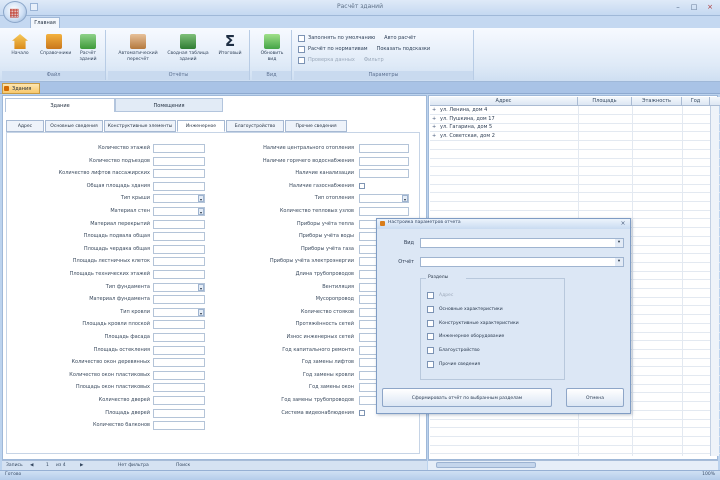 The height and width of the screenshot is (480, 720). What do you see at coordinates (20, 51) in the screenshot?
I see `start-button: Начало` at bounding box center [20, 51].